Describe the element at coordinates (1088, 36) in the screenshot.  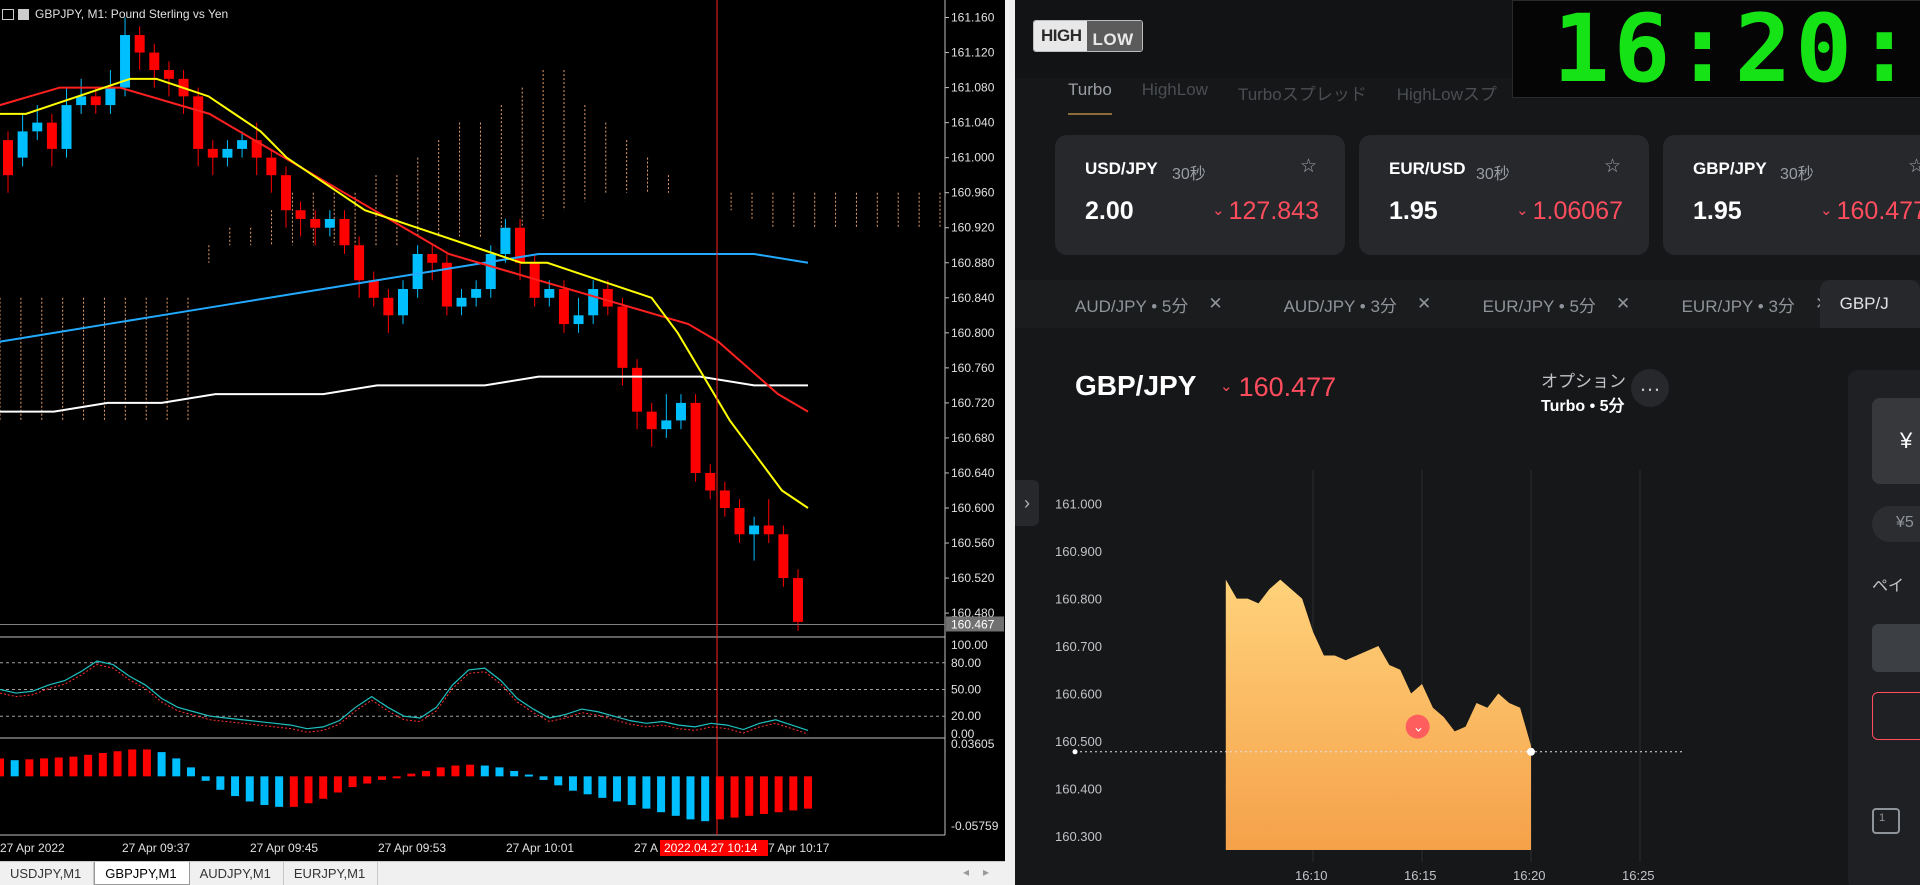
I see `highlow-logo: HIGH LOW` at that location.